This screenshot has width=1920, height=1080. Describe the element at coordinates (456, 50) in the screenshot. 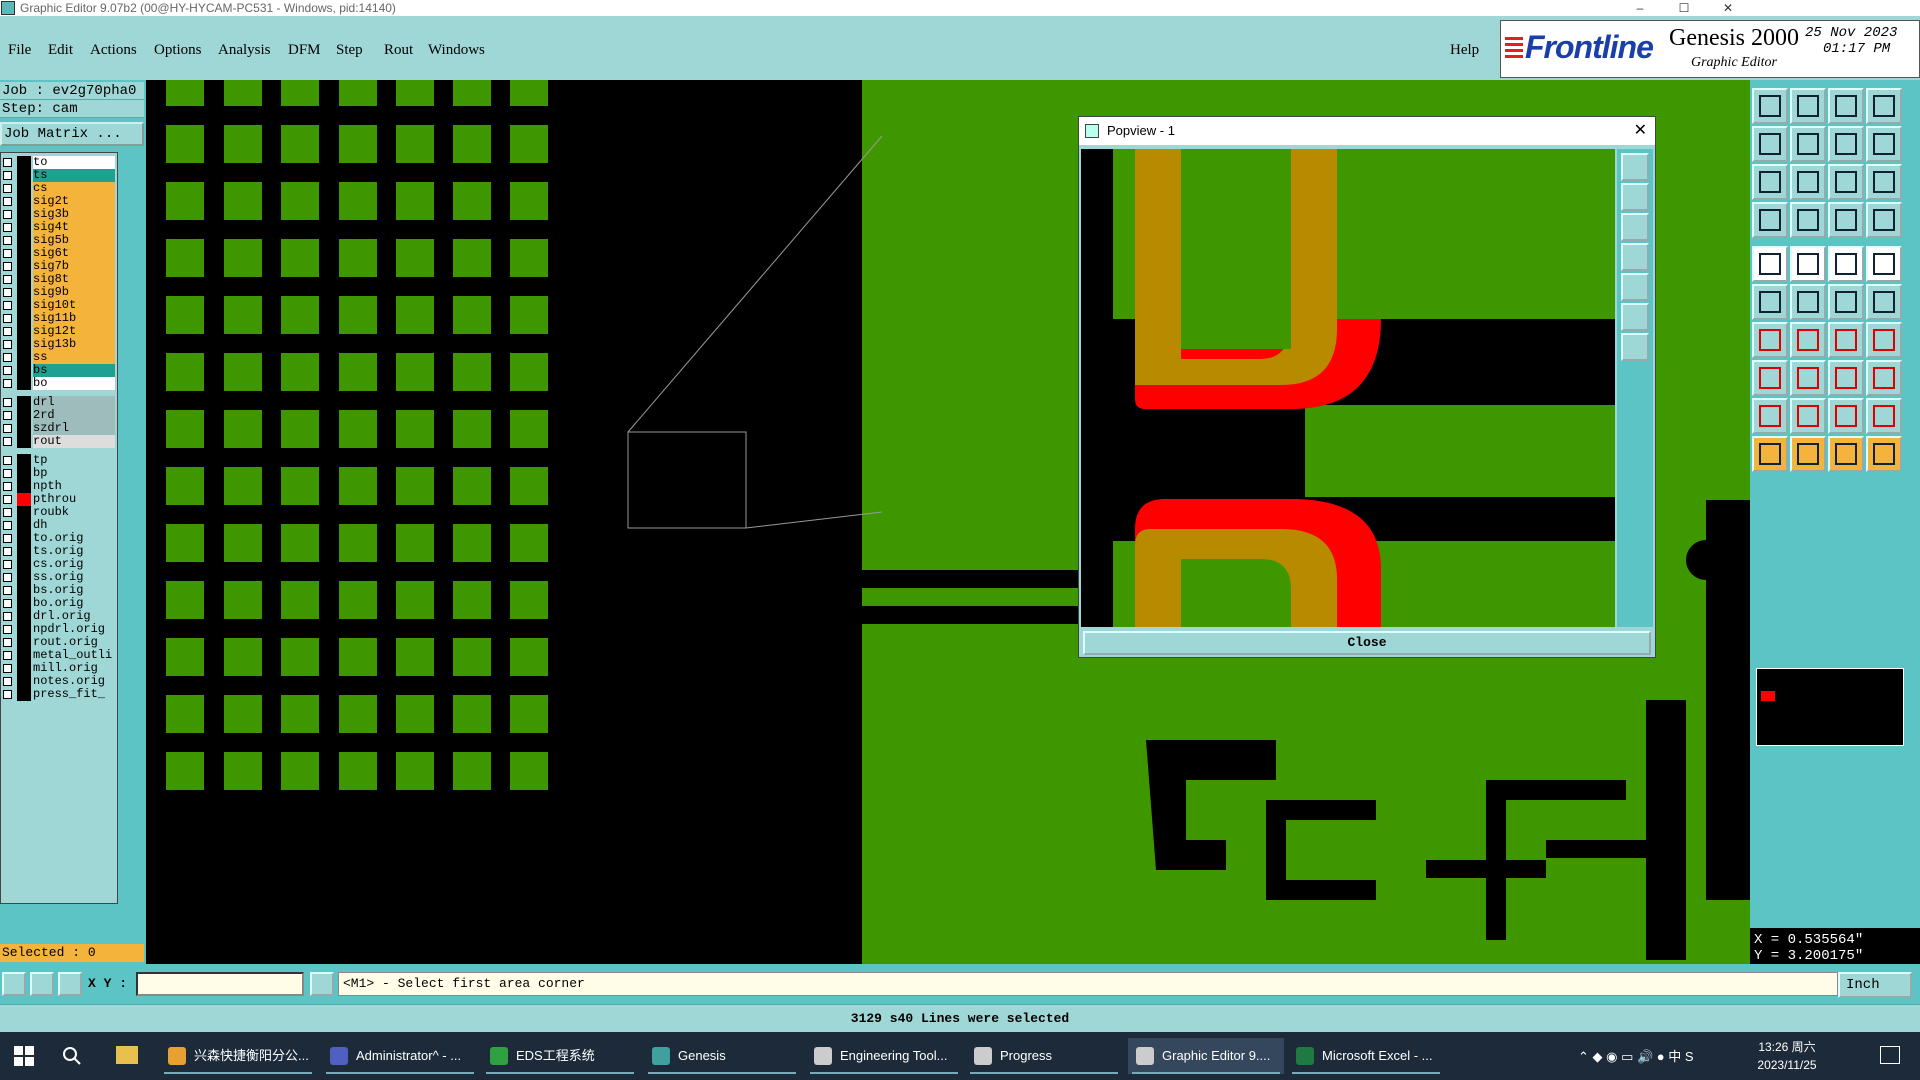

I see `menu-windows: Windows` at that location.